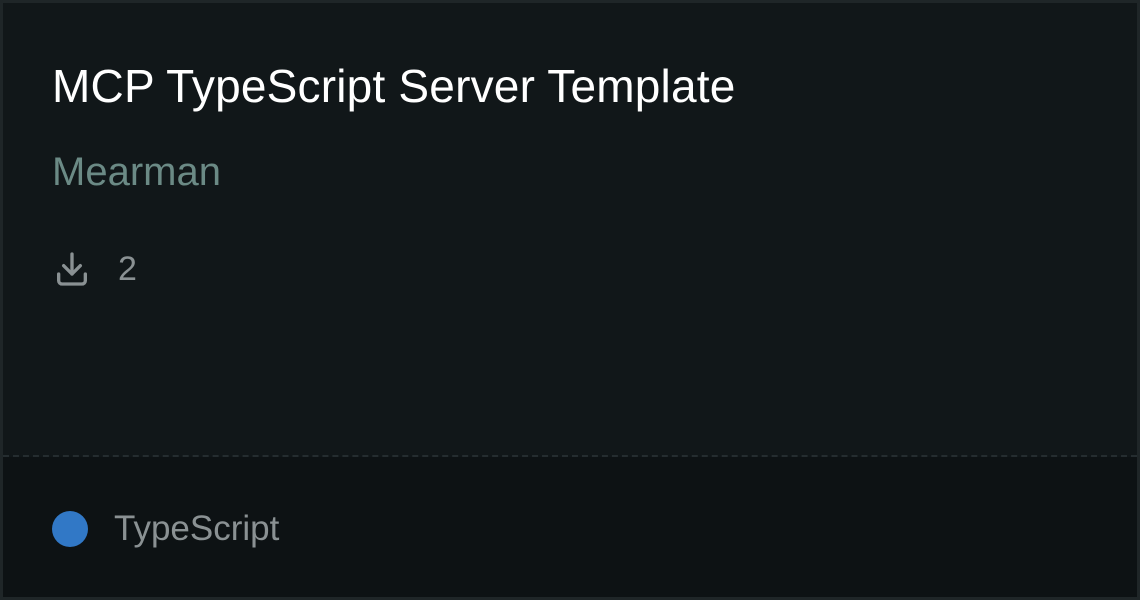 This screenshot has width=1140, height=600. What do you see at coordinates (394, 86) in the screenshot?
I see `card-title: MCP TypeScript Server Template` at bounding box center [394, 86].